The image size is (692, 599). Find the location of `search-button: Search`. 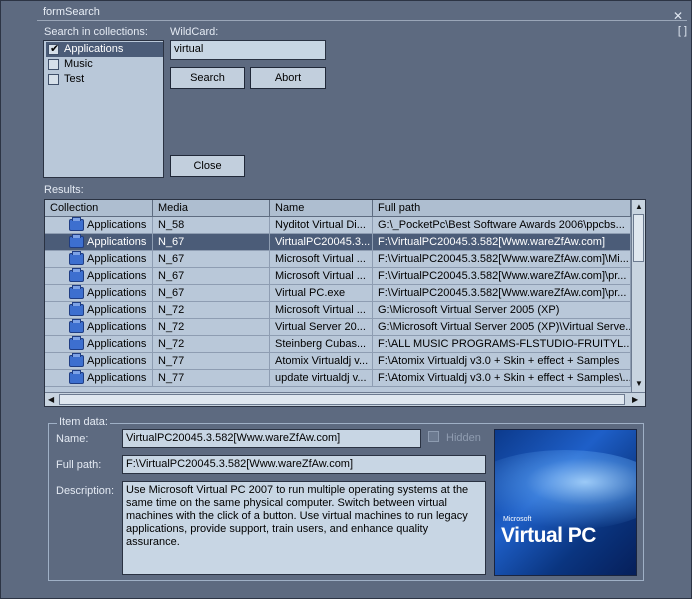

search-button: Search is located at coordinates (207, 78).